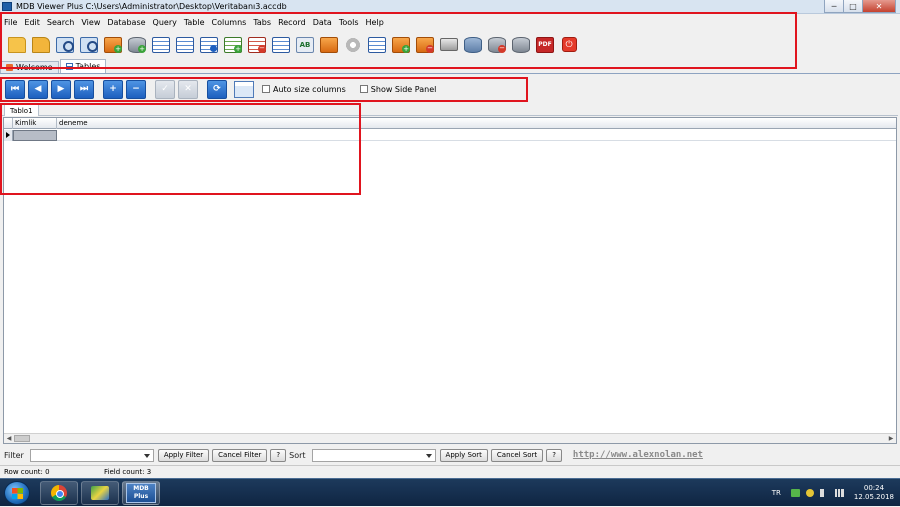  What do you see at coordinates (35, 135) in the screenshot?
I see `grid-cell-kimlik` at bounding box center [35, 135].